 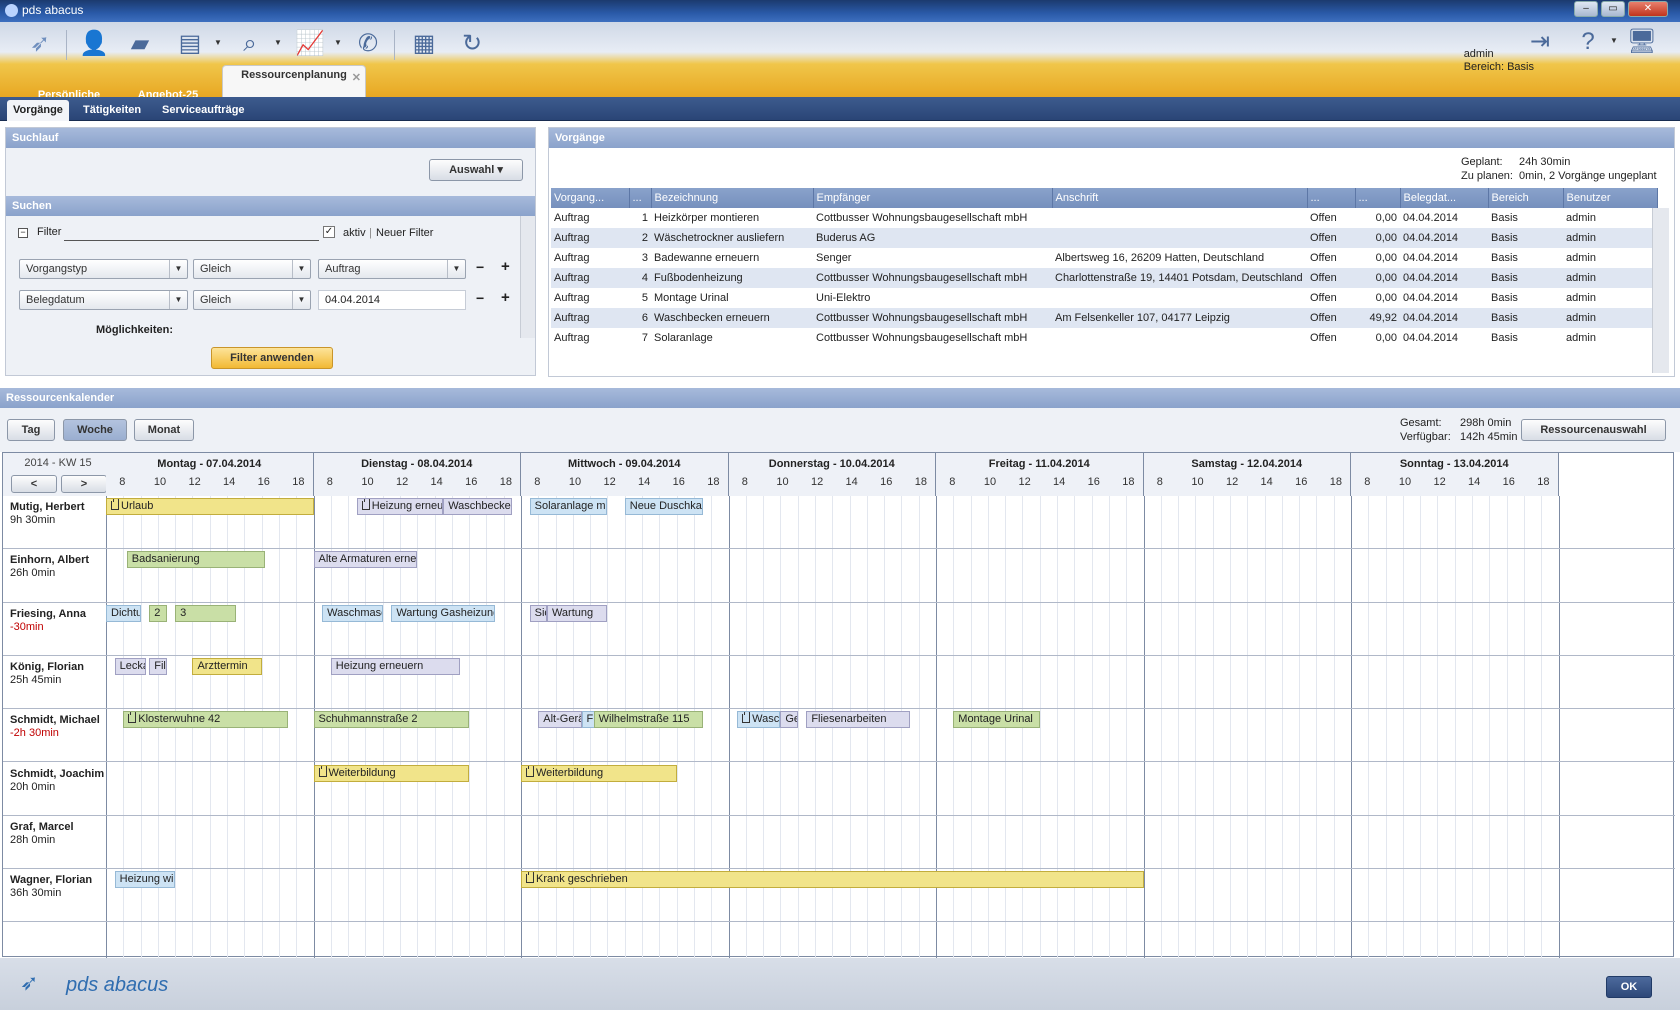 I want to click on search-scrollbar, so click(x=527, y=277).